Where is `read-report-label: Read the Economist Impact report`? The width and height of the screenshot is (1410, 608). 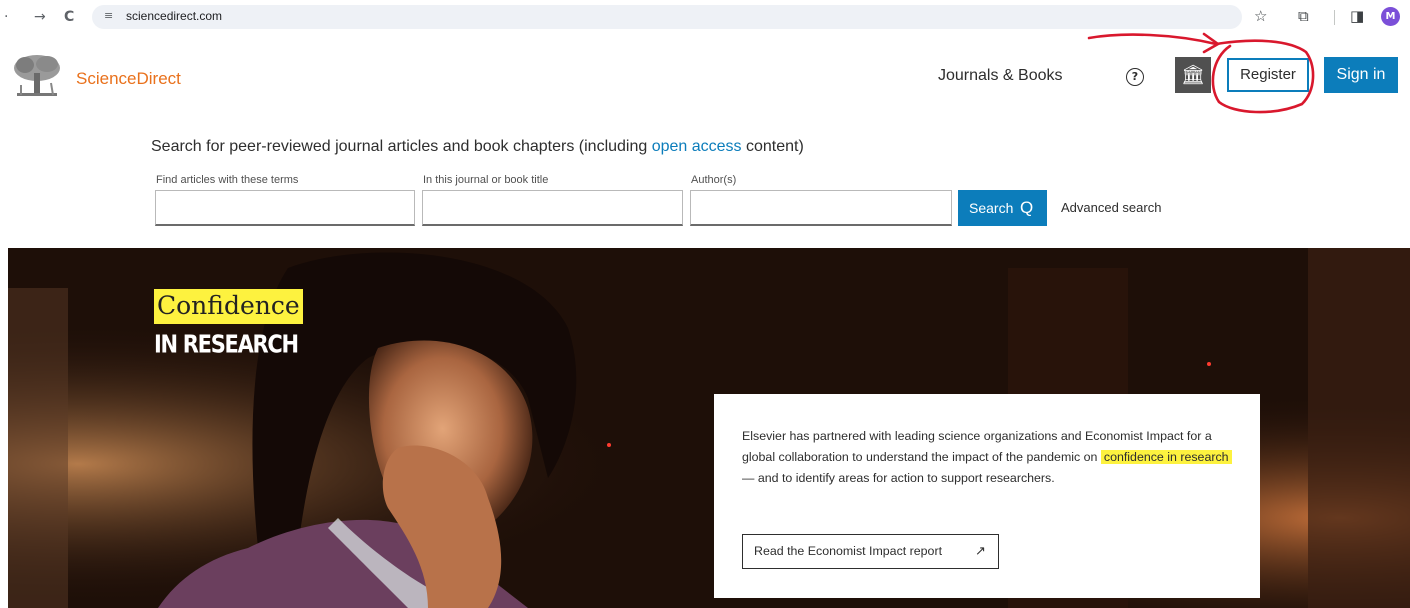 read-report-label: Read the Economist Impact report is located at coordinates (848, 551).